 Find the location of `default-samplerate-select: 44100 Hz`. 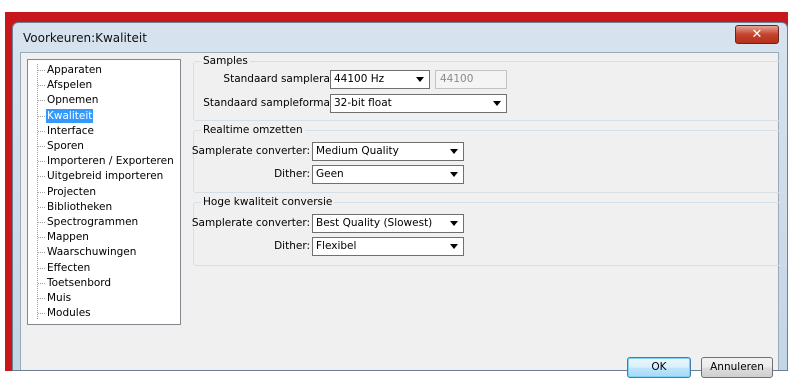

default-samplerate-select: 44100 Hz is located at coordinates (380, 79).